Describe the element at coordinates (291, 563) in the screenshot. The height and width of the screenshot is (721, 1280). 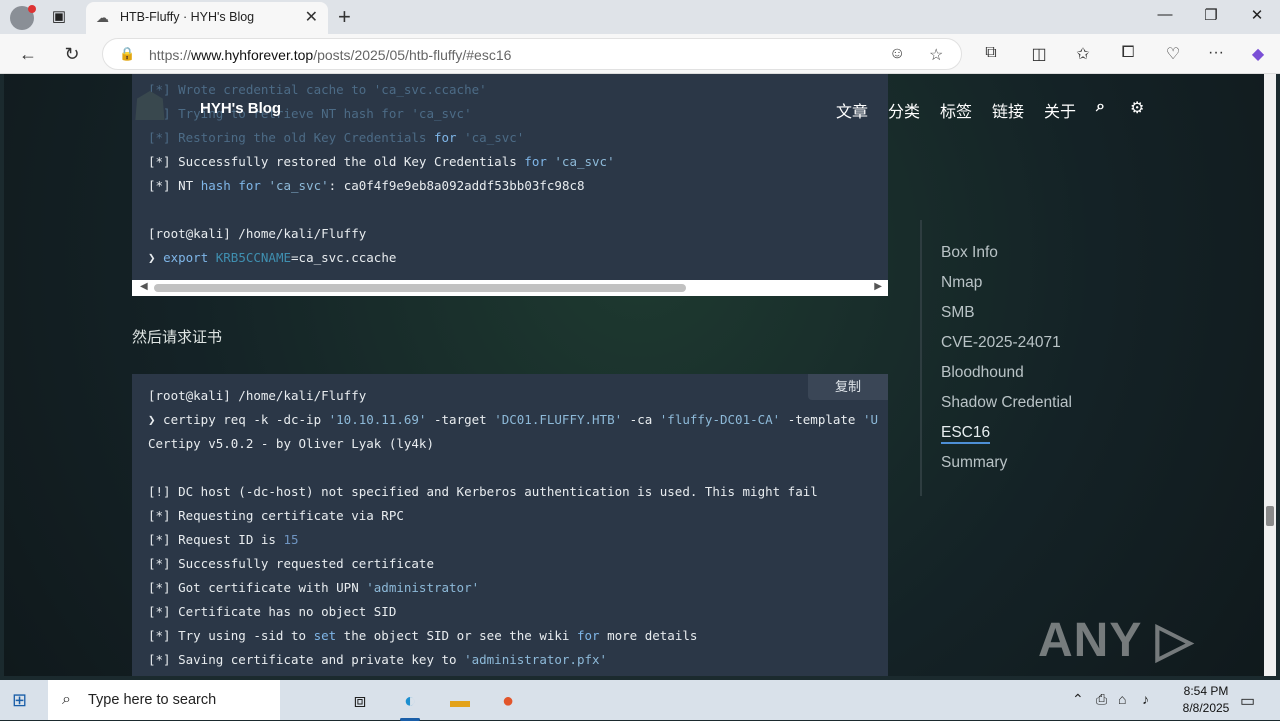
I see `code-line: [*] Successfully requested certificate` at that location.